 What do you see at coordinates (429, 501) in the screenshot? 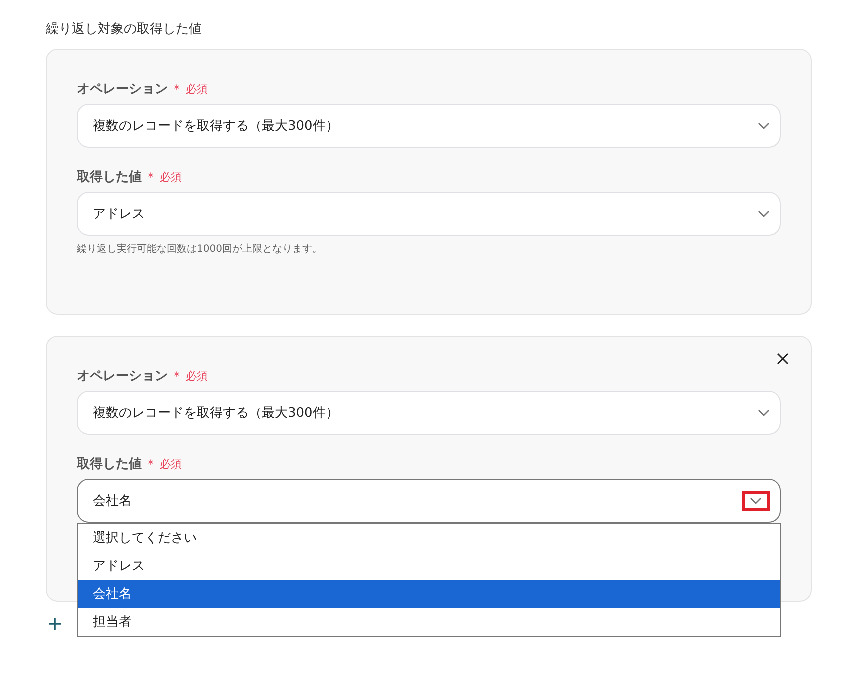
I see `select-field: 会社名` at bounding box center [429, 501].